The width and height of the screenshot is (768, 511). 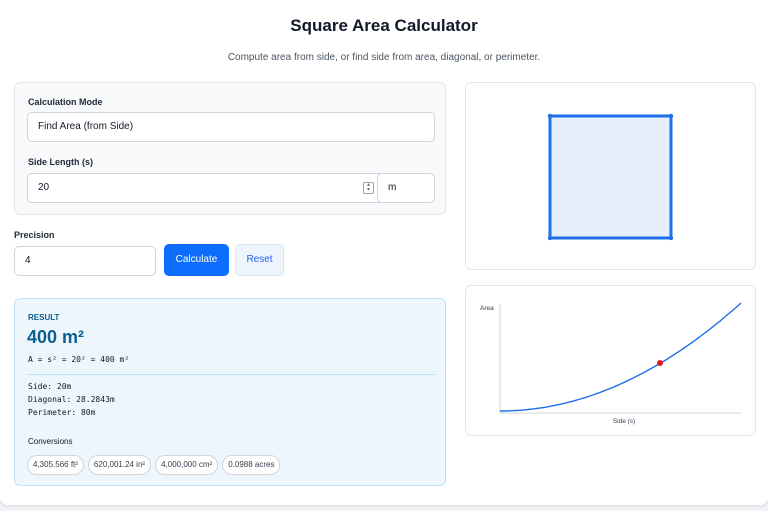 I want to click on graph-xlabel: Side (s), so click(x=624, y=421).